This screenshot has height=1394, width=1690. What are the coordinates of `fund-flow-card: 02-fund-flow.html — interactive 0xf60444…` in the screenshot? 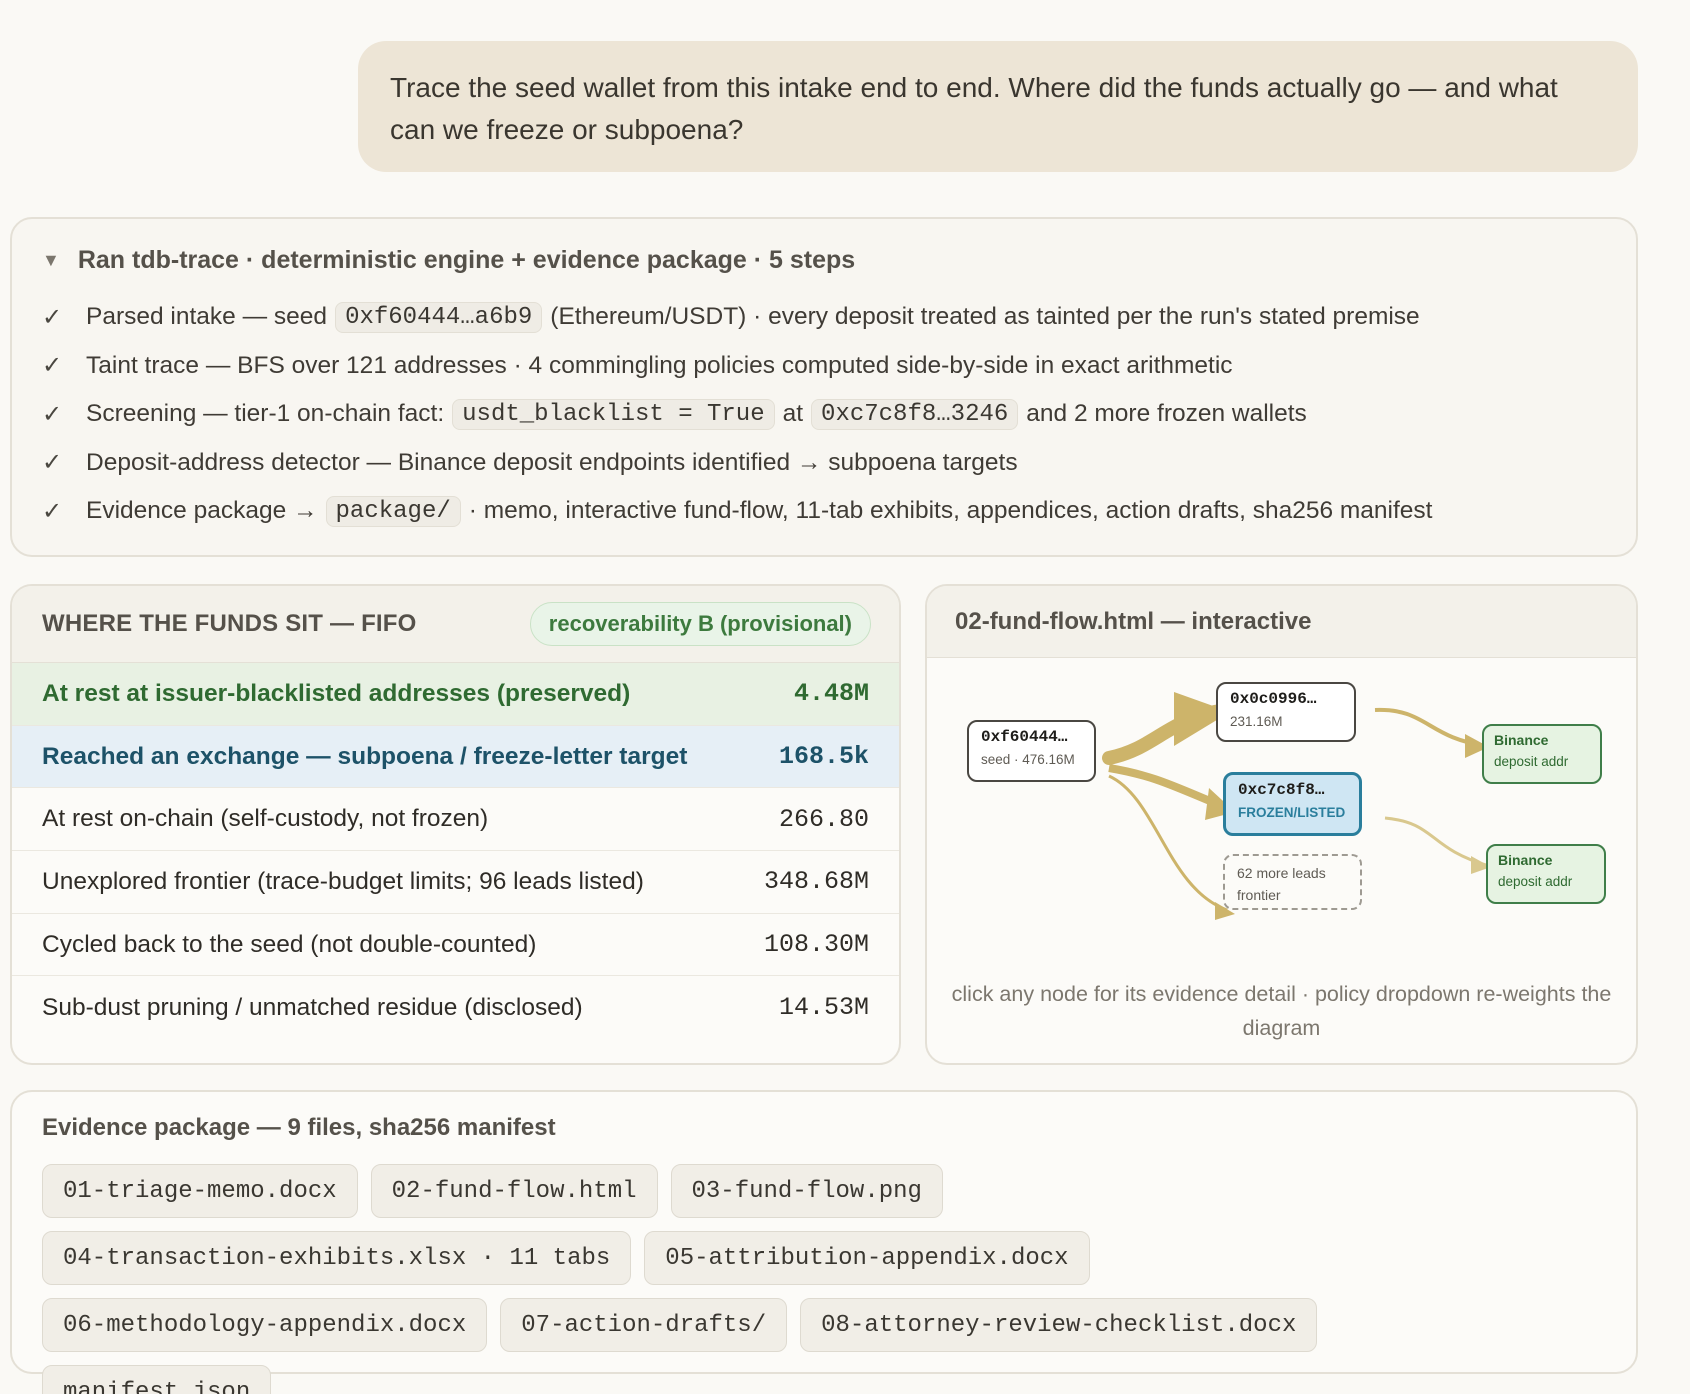 It's located at (1281, 824).